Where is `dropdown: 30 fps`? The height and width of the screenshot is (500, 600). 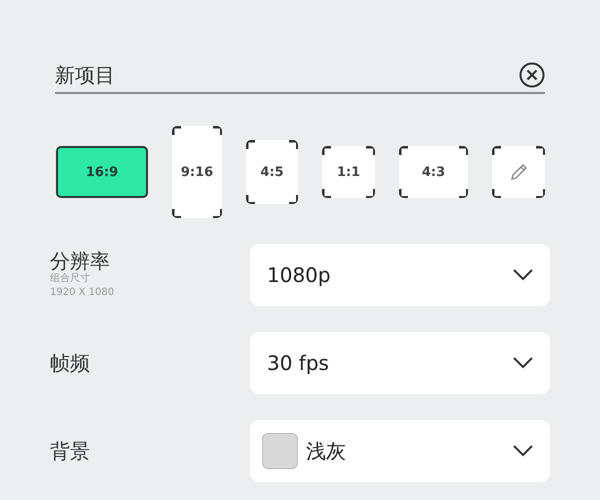
dropdown: 30 fps is located at coordinates (400, 363).